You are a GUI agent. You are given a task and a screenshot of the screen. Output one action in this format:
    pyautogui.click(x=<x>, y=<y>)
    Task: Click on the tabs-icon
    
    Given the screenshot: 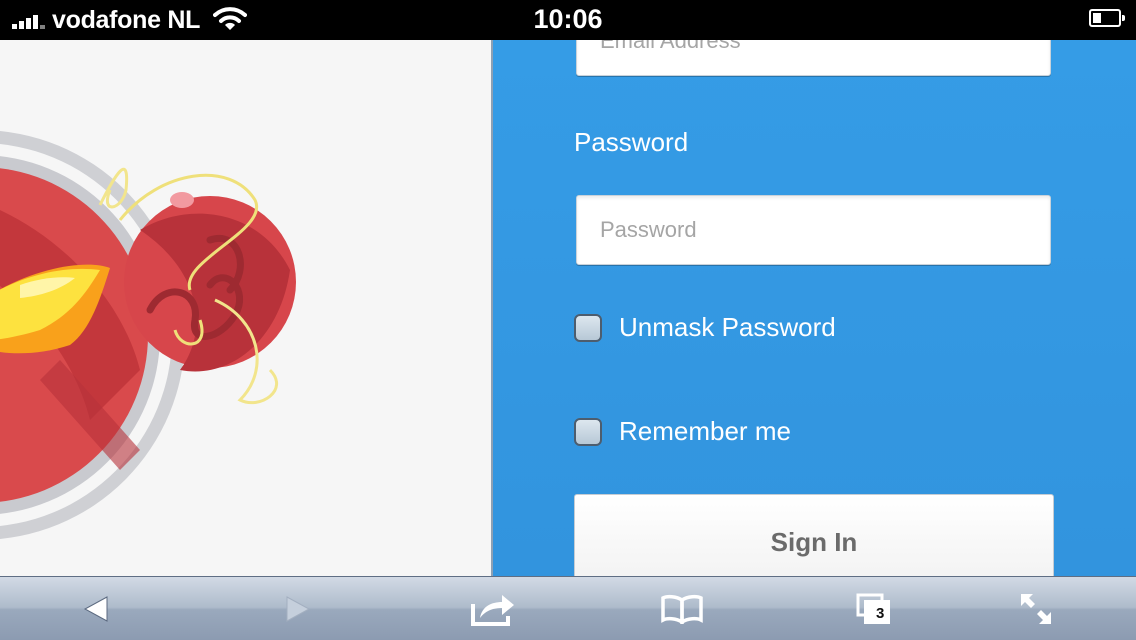 What is the action you would take?
    pyautogui.click(x=873, y=608)
    